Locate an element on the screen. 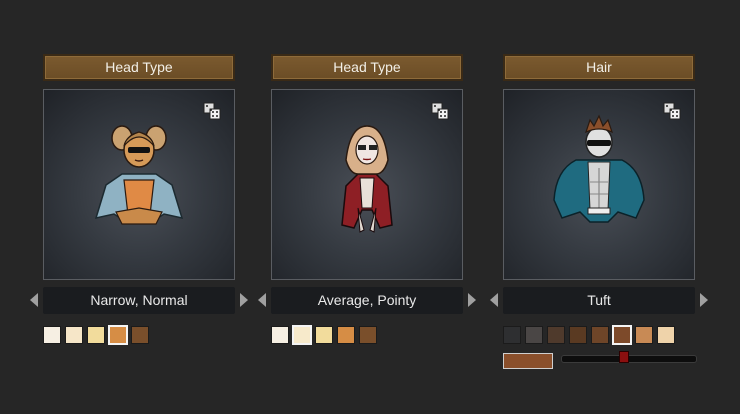  option-name: Narrow, Normal is located at coordinates (139, 300).